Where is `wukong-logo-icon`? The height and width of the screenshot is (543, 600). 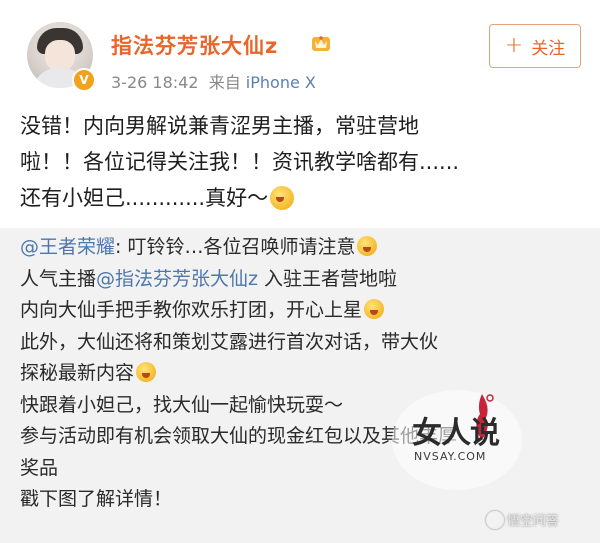 wukong-logo-icon is located at coordinates (495, 520).